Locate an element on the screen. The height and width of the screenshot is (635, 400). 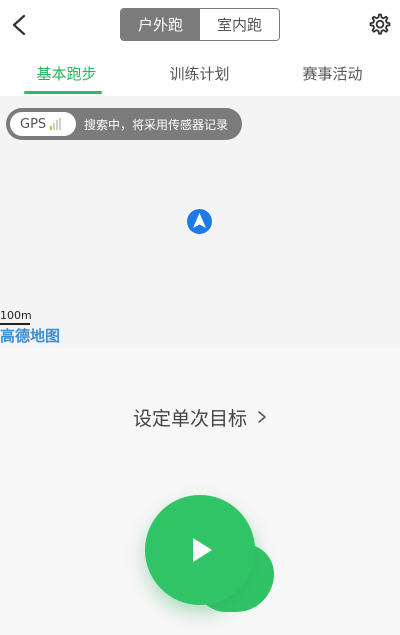
top-bar: 户外跑 室内跑 is located at coordinates (200, 25).